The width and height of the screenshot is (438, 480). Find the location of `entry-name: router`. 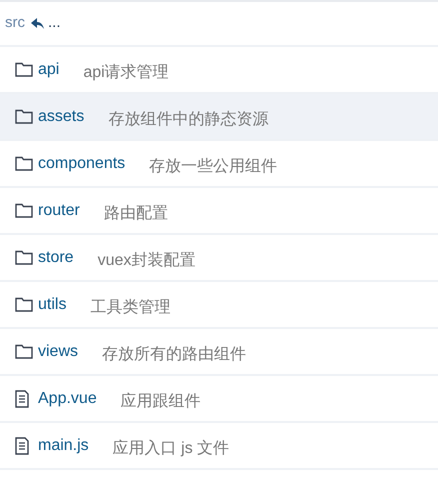

entry-name: router is located at coordinates (59, 210).